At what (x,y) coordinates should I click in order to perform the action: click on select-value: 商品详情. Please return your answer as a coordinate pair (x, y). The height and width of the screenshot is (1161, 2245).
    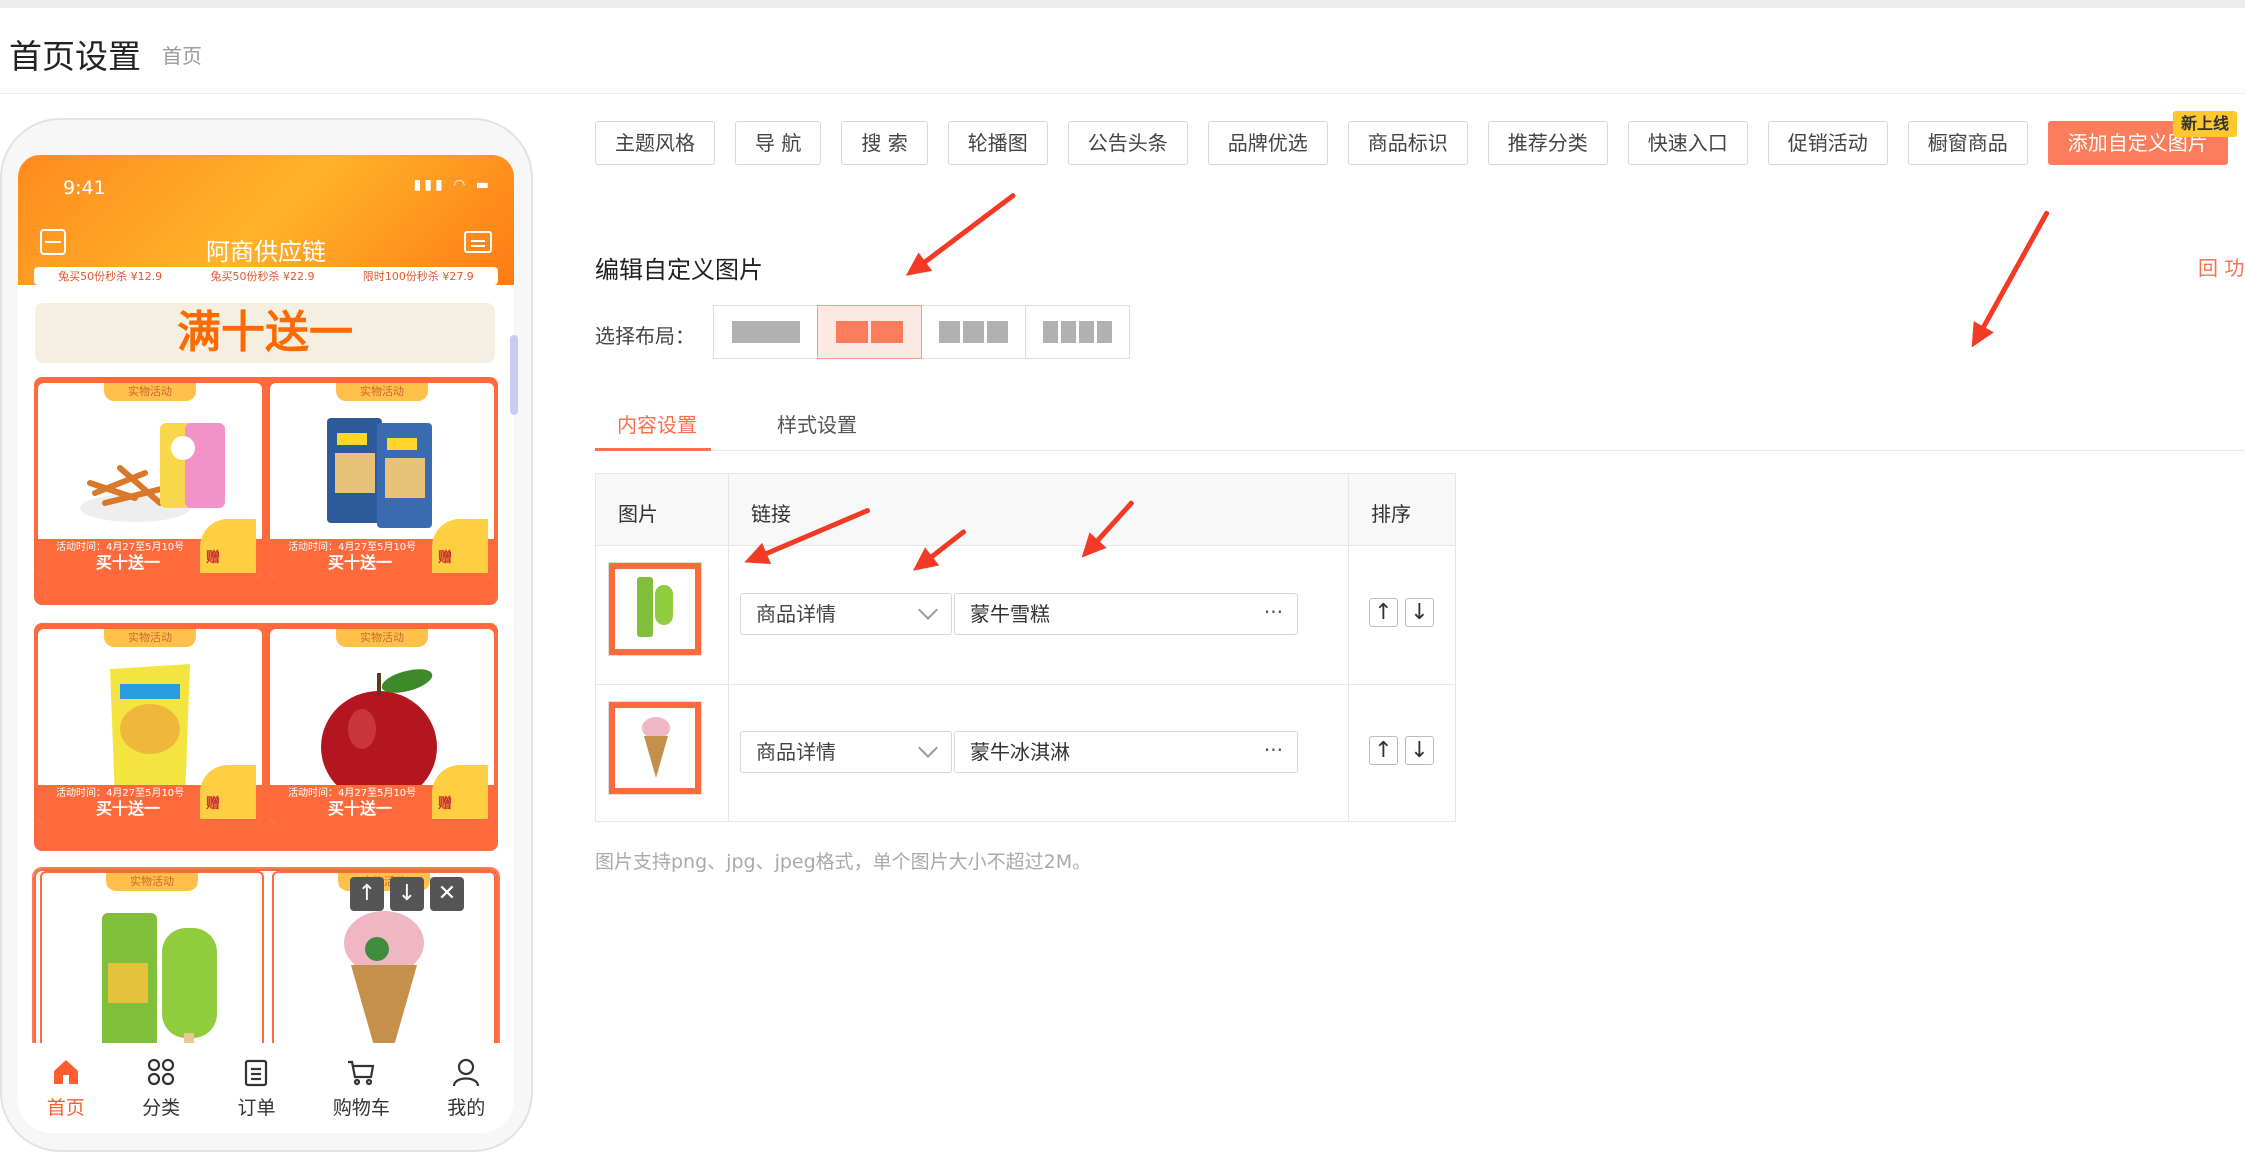
    Looking at the image, I should click on (796, 752).